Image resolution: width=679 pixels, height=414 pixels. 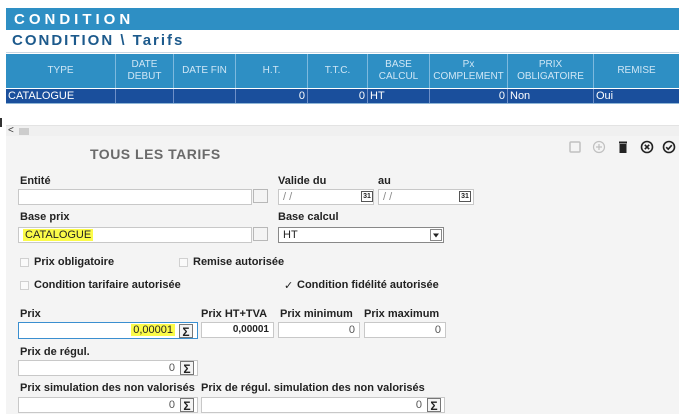 What do you see at coordinates (361, 235) in the screenshot?
I see `base-calcul-select: HT` at bounding box center [361, 235].